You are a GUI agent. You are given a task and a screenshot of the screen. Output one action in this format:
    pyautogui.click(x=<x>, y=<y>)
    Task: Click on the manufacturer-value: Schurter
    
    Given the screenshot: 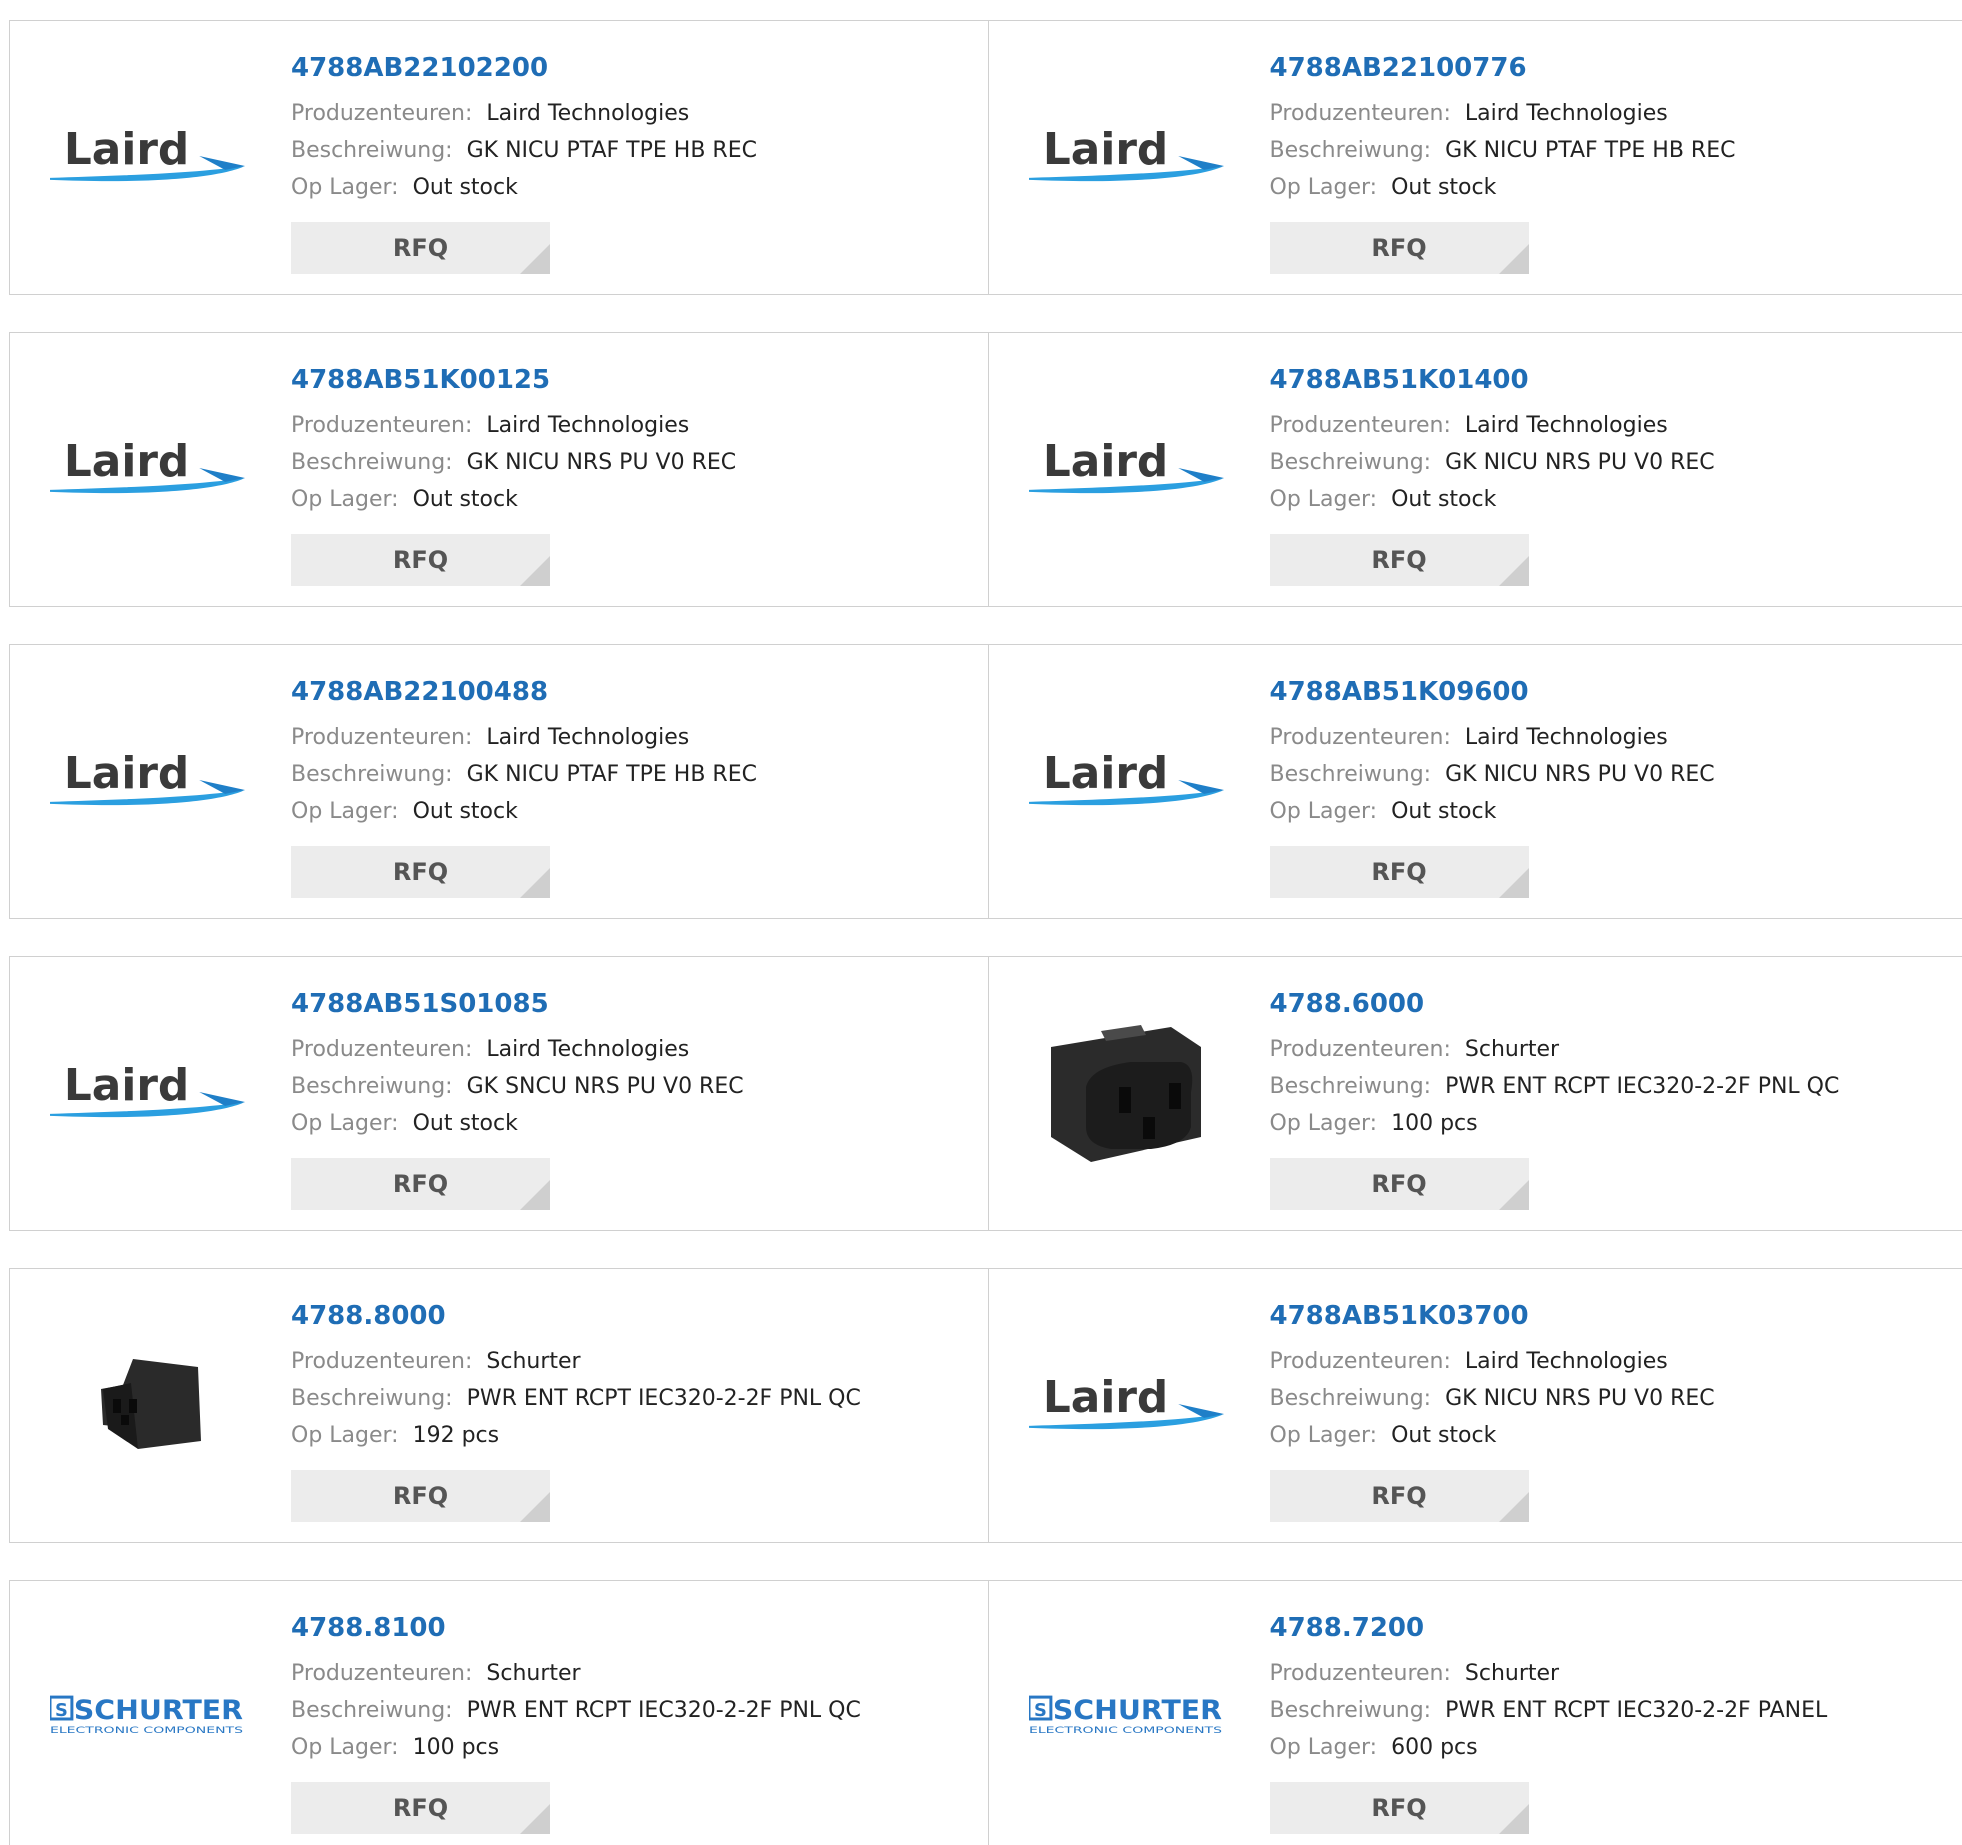 What is the action you would take?
    pyautogui.click(x=1512, y=1049)
    